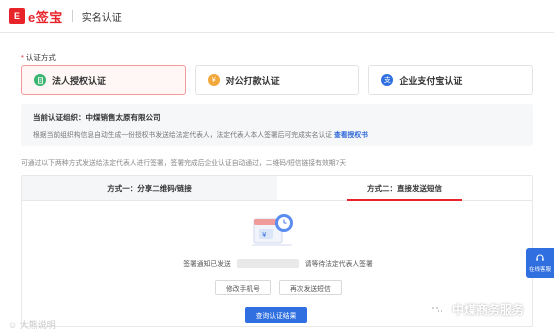 This screenshot has height=335, width=554. What do you see at coordinates (539, 270) in the screenshot?
I see `online-service-label: 在线客服` at bounding box center [539, 270].